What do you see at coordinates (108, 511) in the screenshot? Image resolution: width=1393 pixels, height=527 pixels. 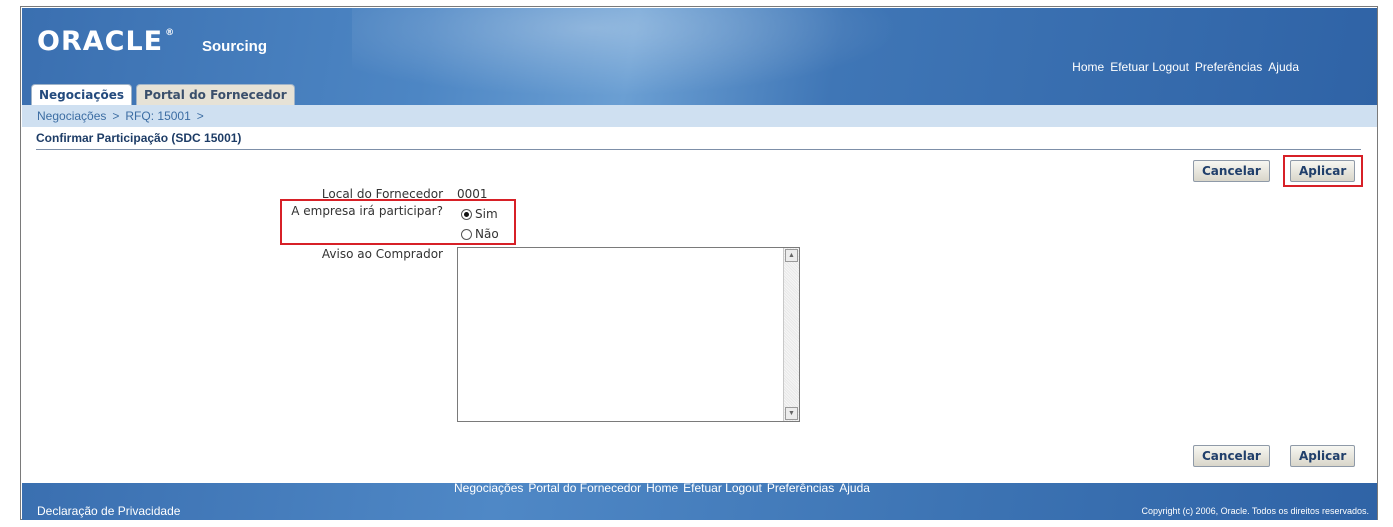 I see `privacy-link: Declaração de Privacidade` at bounding box center [108, 511].